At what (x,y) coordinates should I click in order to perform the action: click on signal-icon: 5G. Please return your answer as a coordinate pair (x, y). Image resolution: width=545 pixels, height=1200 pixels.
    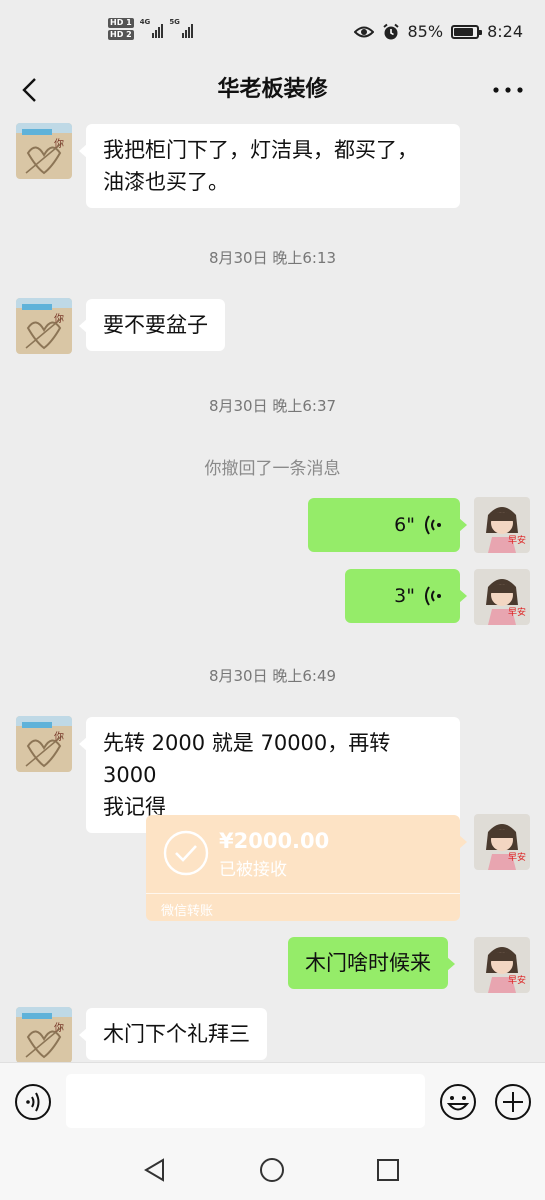
    Looking at the image, I should click on (181, 28).